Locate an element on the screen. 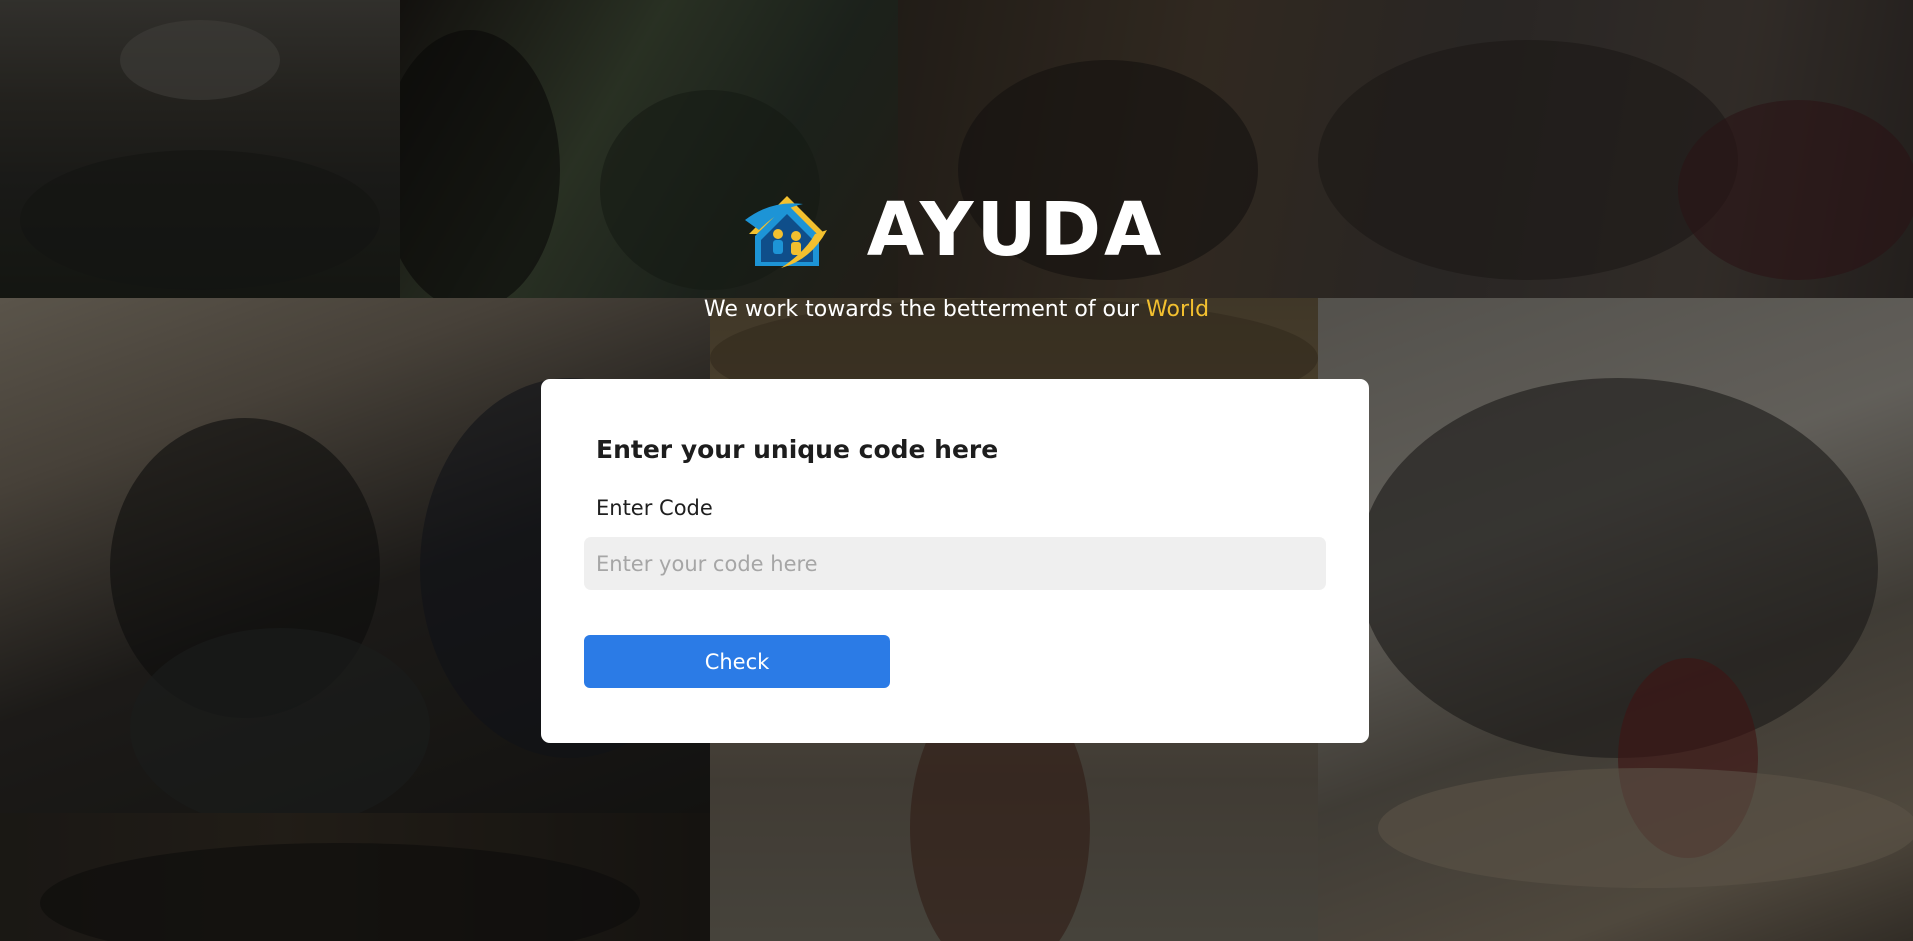  background-photo-group-bottom is located at coordinates (355, 877).